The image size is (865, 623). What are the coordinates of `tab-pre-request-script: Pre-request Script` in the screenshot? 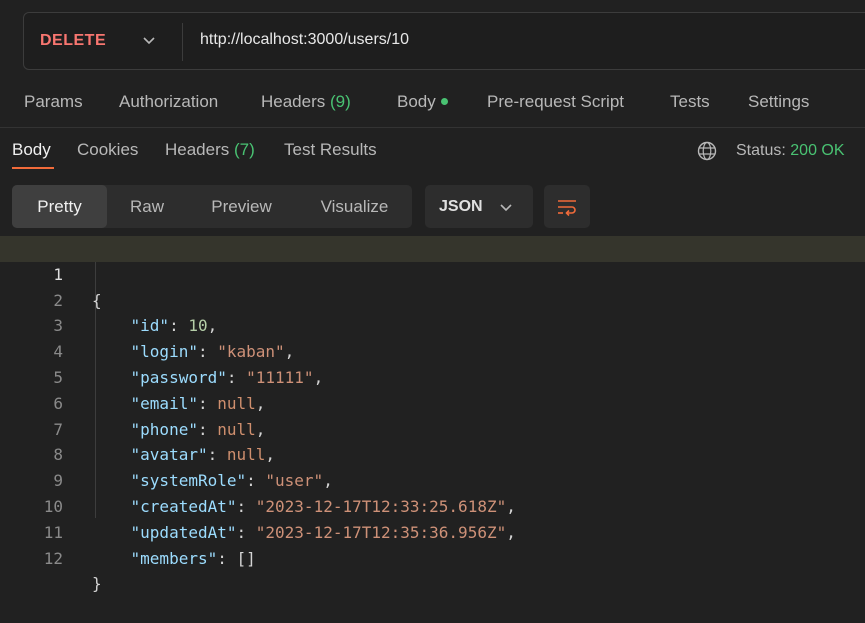 It's located at (555, 102).